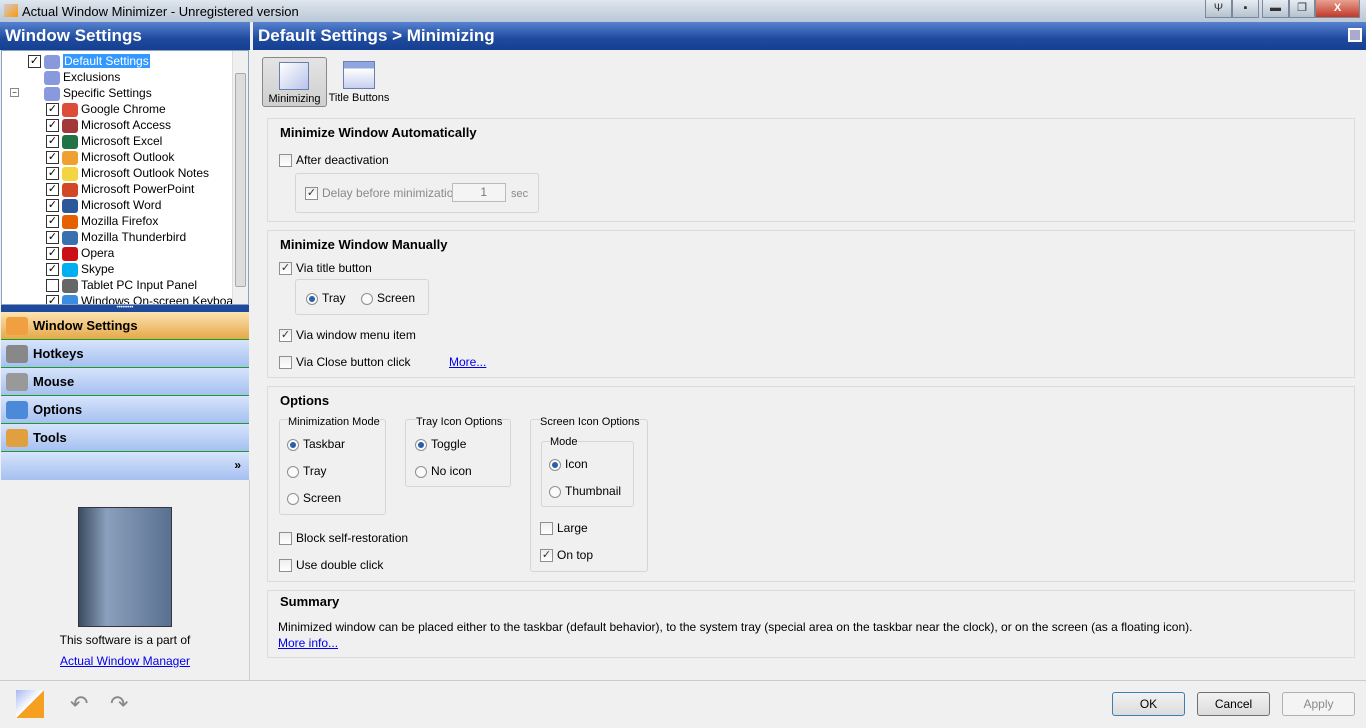 The height and width of the screenshot is (728, 1366). I want to click on box-title: Mode, so click(564, 442).